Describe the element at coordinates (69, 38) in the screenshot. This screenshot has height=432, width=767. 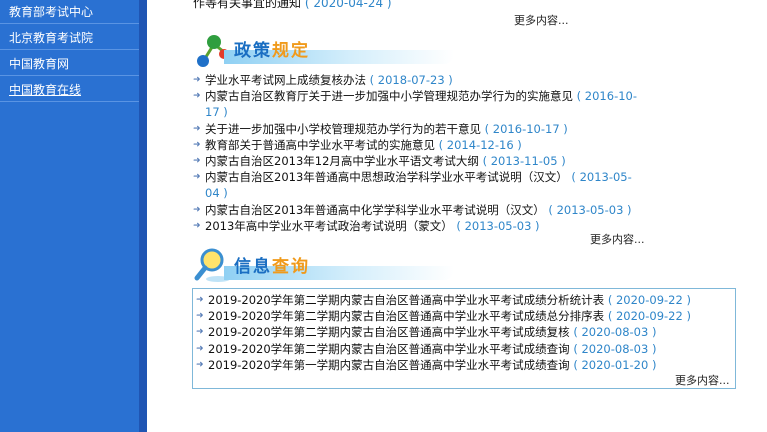
I see `sidebar-link-beijing-exam: 北京教育考试院` at that location.